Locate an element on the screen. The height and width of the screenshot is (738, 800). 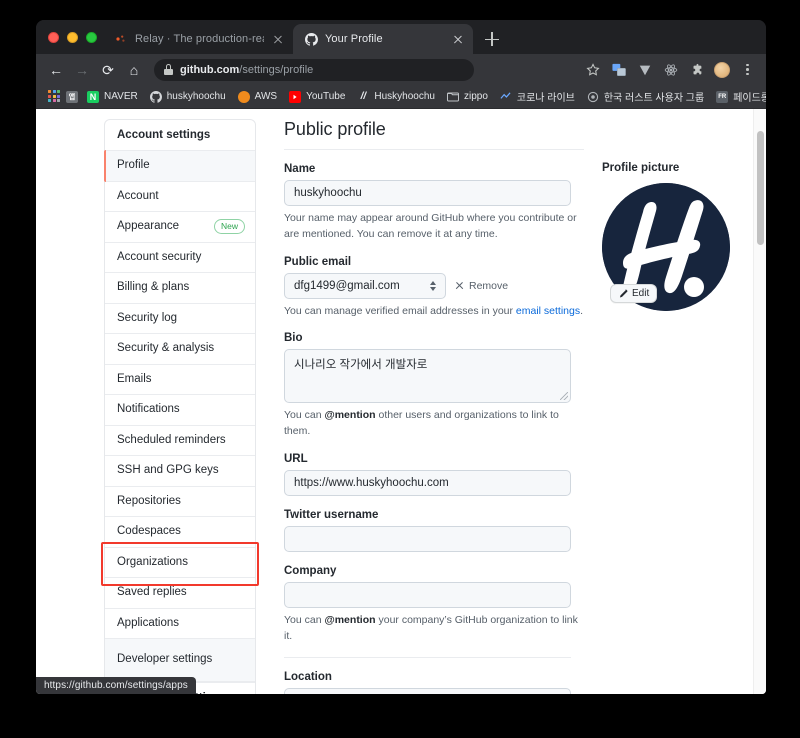
vimium-icon is located at coordinates (644, 69).